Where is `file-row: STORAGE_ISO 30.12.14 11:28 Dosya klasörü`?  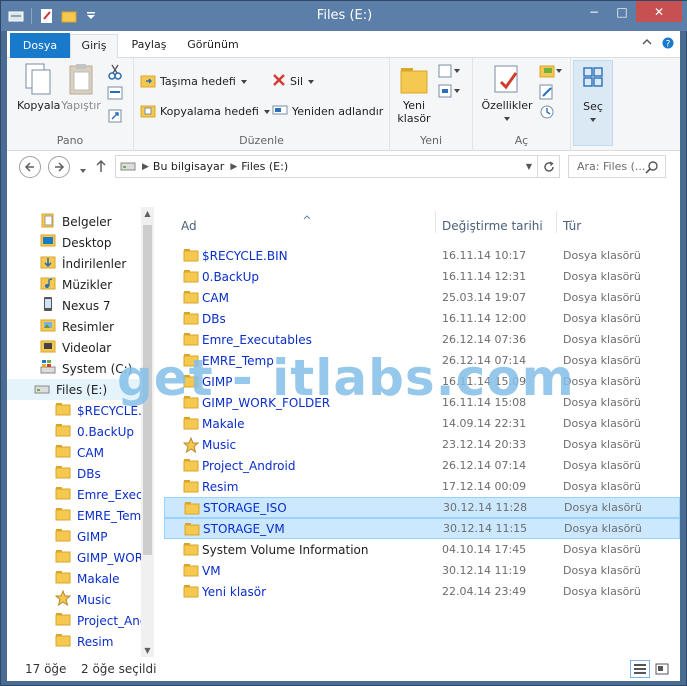 file-row: STORAGE_ISO 30.12.14 11:28 Dosya klasörü is located at coordinates (422, 507).